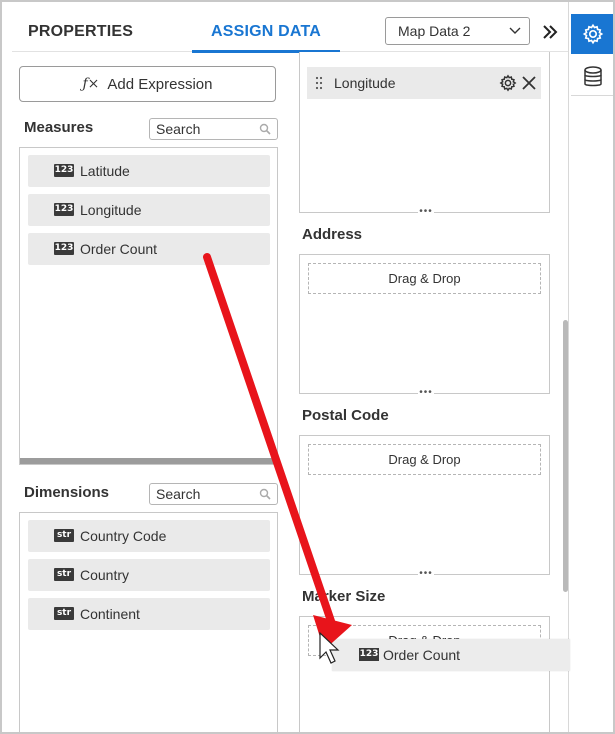 The height and width of the screenshot is (734, 615). Describe the element at coordinates (332, 234) in the screenshot. I see `address-title: Address` at that location.